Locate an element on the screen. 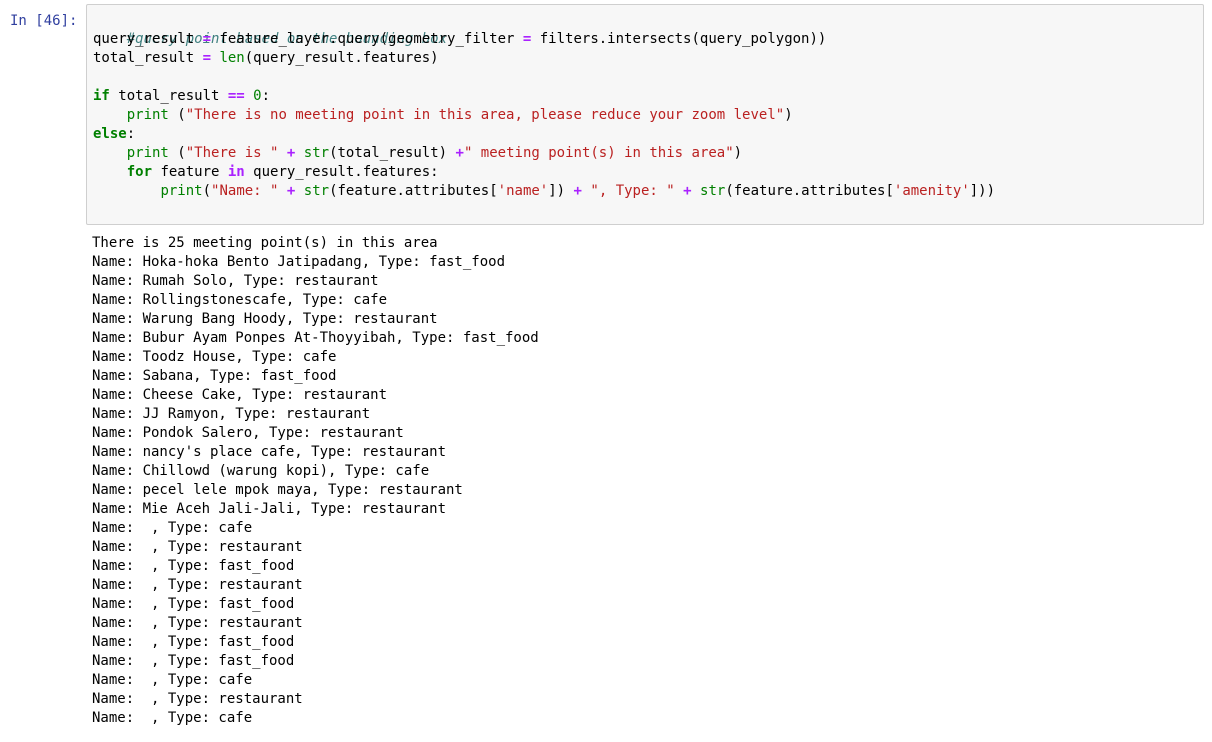 The height and width of the screenshot is (742, 1212). output-line: Name: Sabana, Type: fast_food is located at coordinates (214, 376).